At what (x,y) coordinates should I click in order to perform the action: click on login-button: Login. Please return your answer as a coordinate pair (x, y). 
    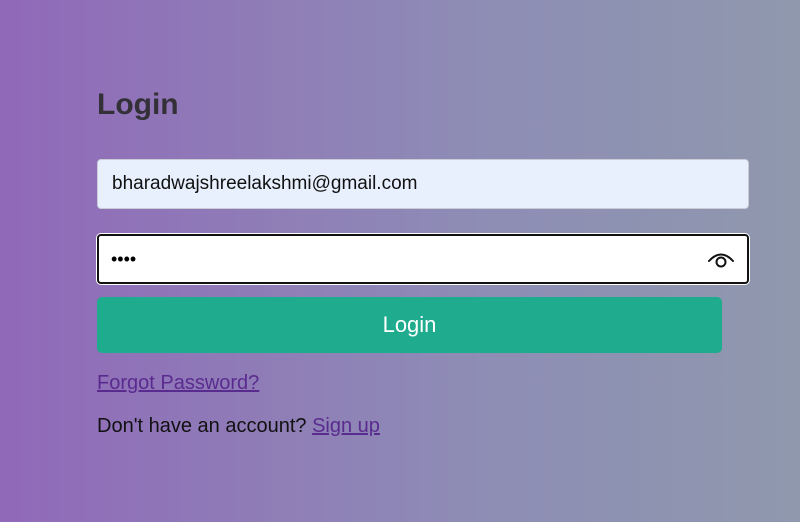
    Looking at the image, I should click on (409, 325).